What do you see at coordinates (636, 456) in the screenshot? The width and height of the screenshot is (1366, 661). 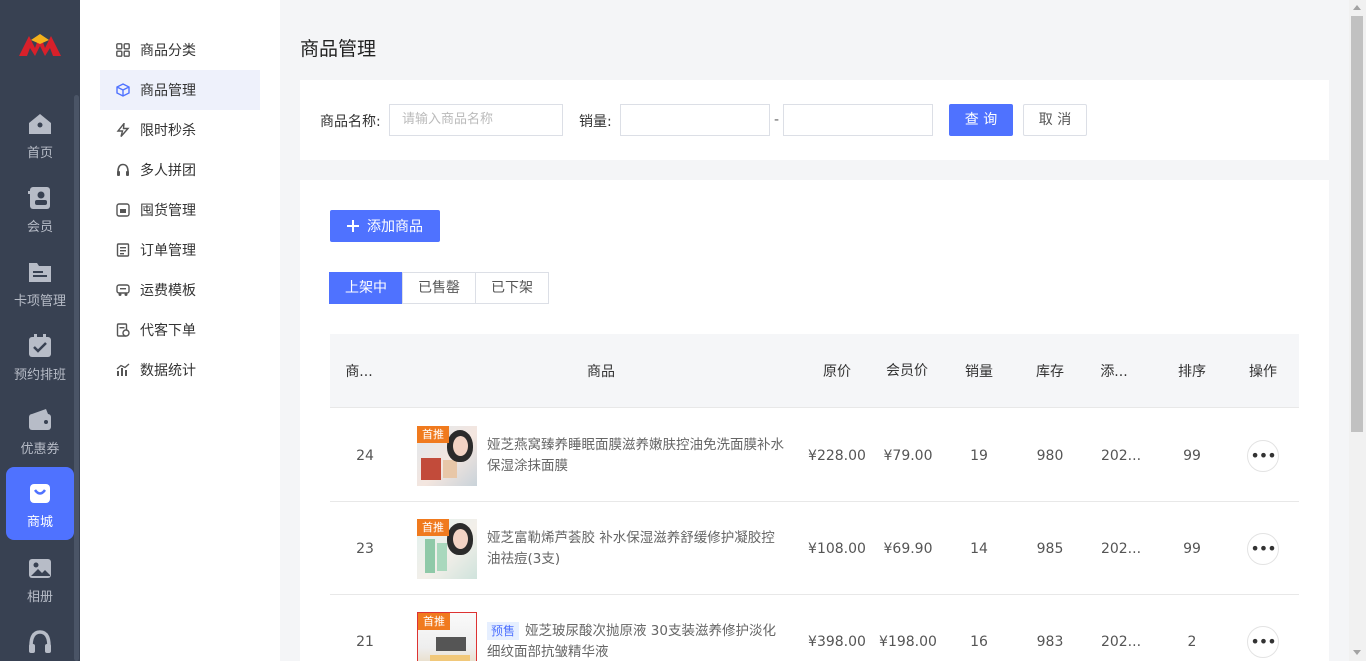 I see `product-name: 娅芝燕窝臻养睡眠面膜滋养嫩肤控油免洗面膜补水保湿涂抹面膜` at bounding box center [636, 456].